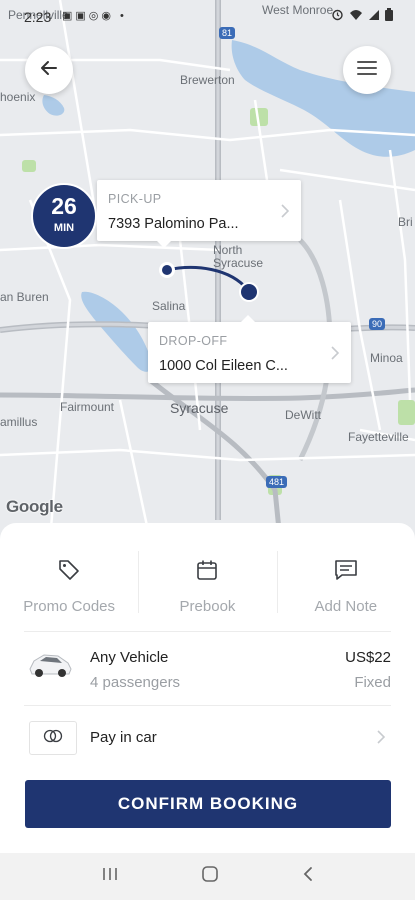 The image size is (415, 900). I want to click on confirm-booking-button: CONFIRM BOOKING, so click(208, 804).